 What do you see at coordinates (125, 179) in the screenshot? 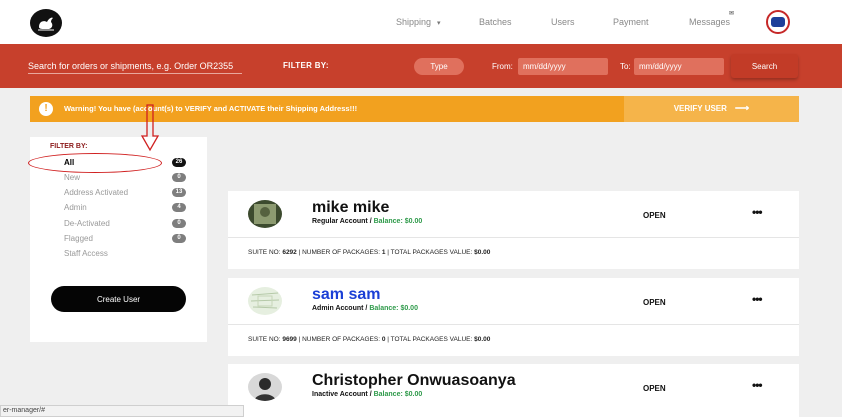
I see `filter-new: New 0` at bounding box center [125, 179].